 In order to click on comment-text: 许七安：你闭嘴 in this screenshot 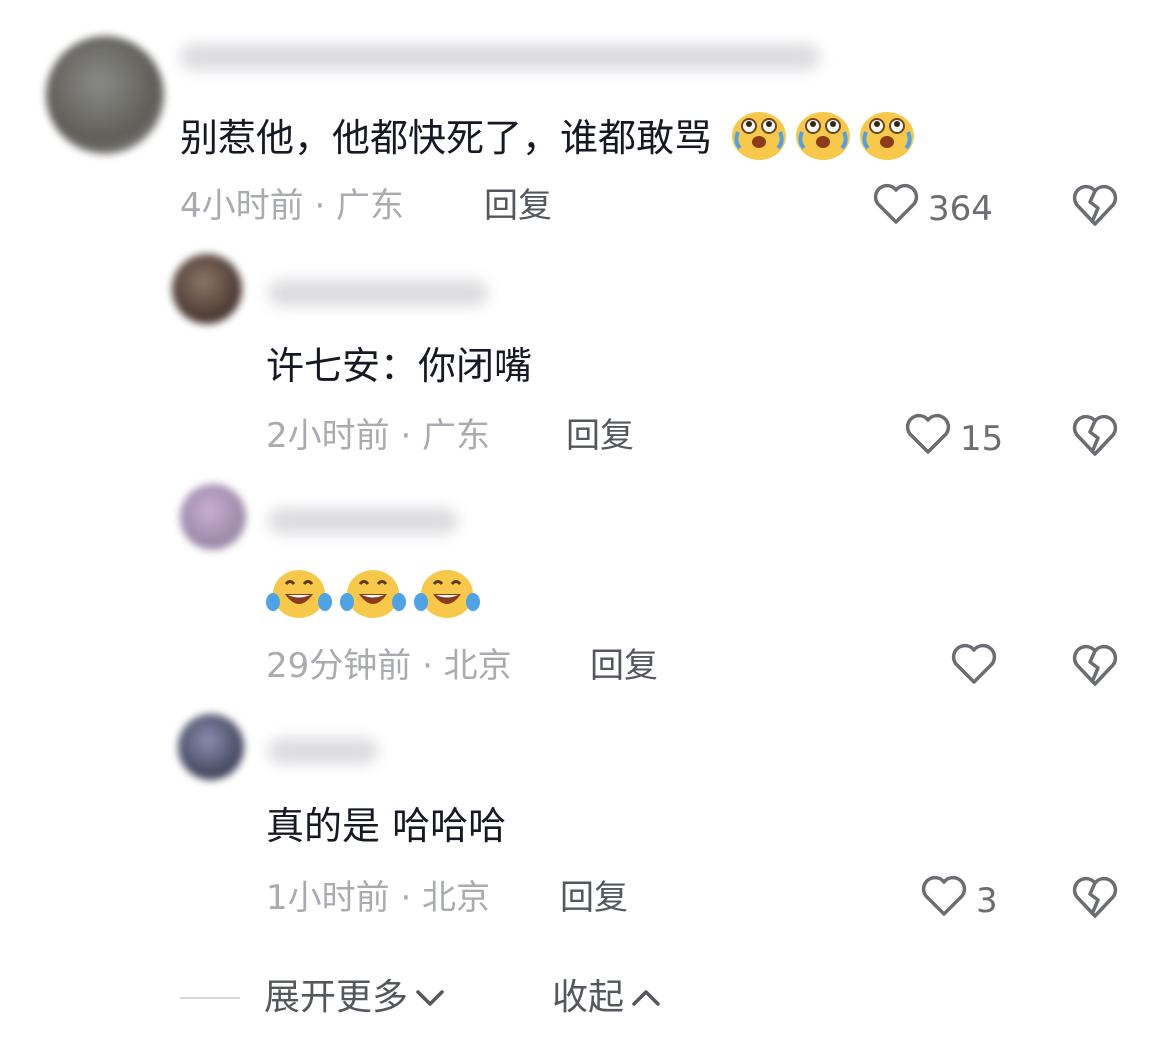, I will do `click(399, 366)`.